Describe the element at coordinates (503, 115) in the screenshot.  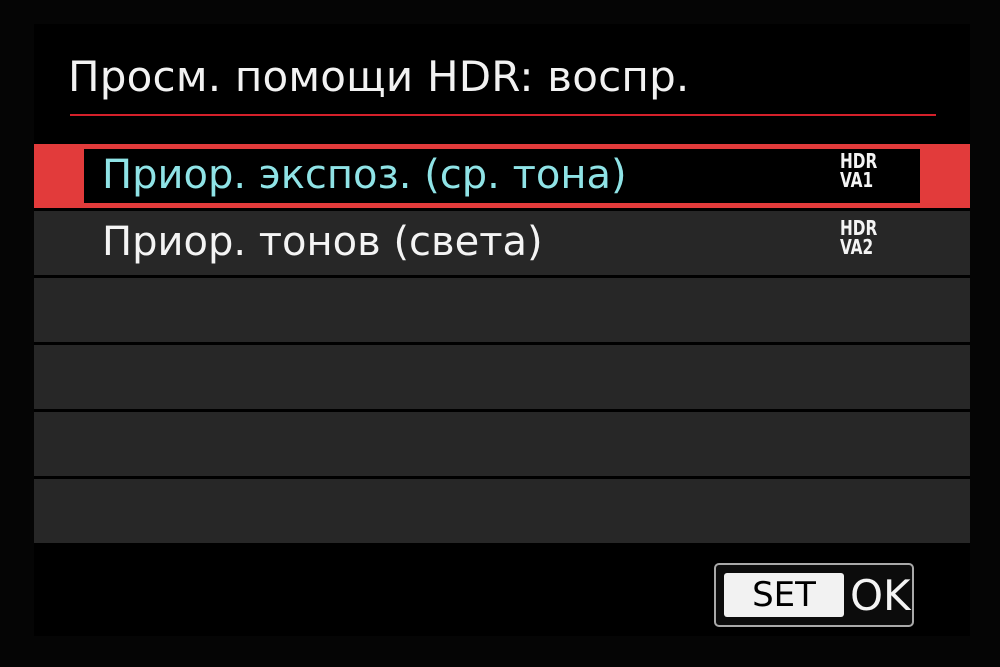
I see `title-divider` at that location.